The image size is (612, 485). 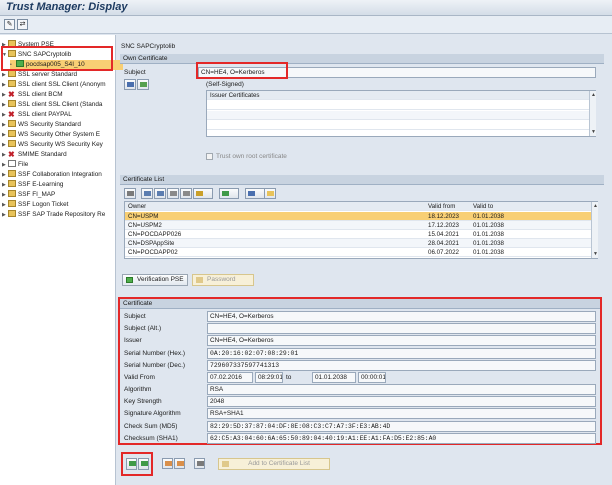 What do you see at coordinates (334, 377) in the screenshot?
I see `valid-to-date: 01.01.2038` at bounding box center [334, 377].